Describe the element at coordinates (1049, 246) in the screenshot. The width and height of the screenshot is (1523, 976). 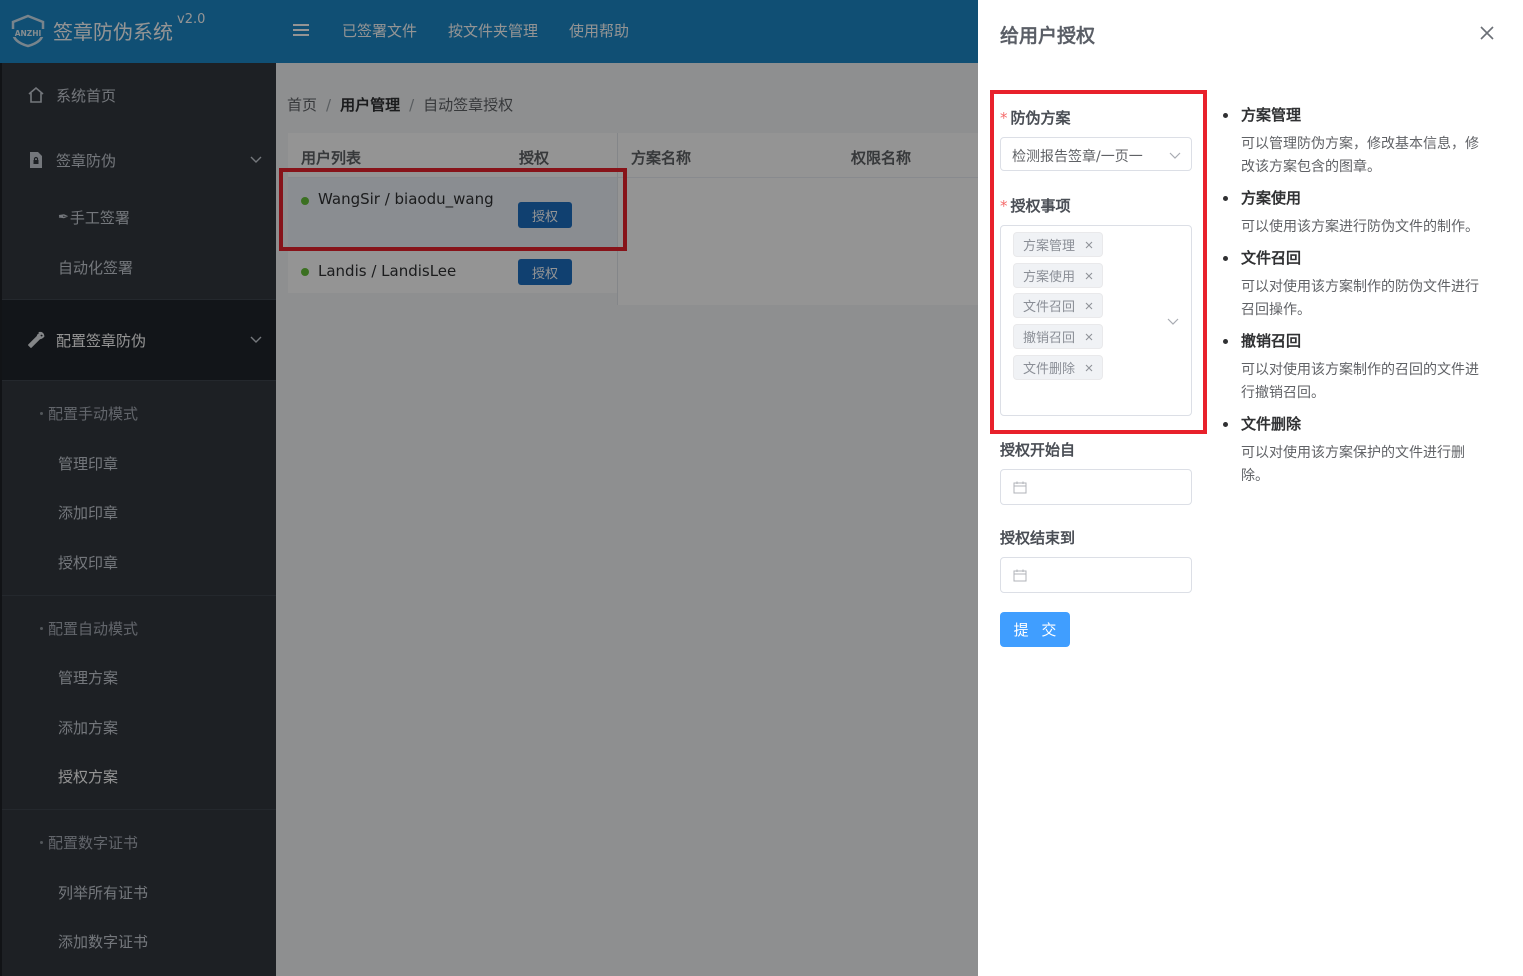
I see `tag-label: 方案管理` at that location.